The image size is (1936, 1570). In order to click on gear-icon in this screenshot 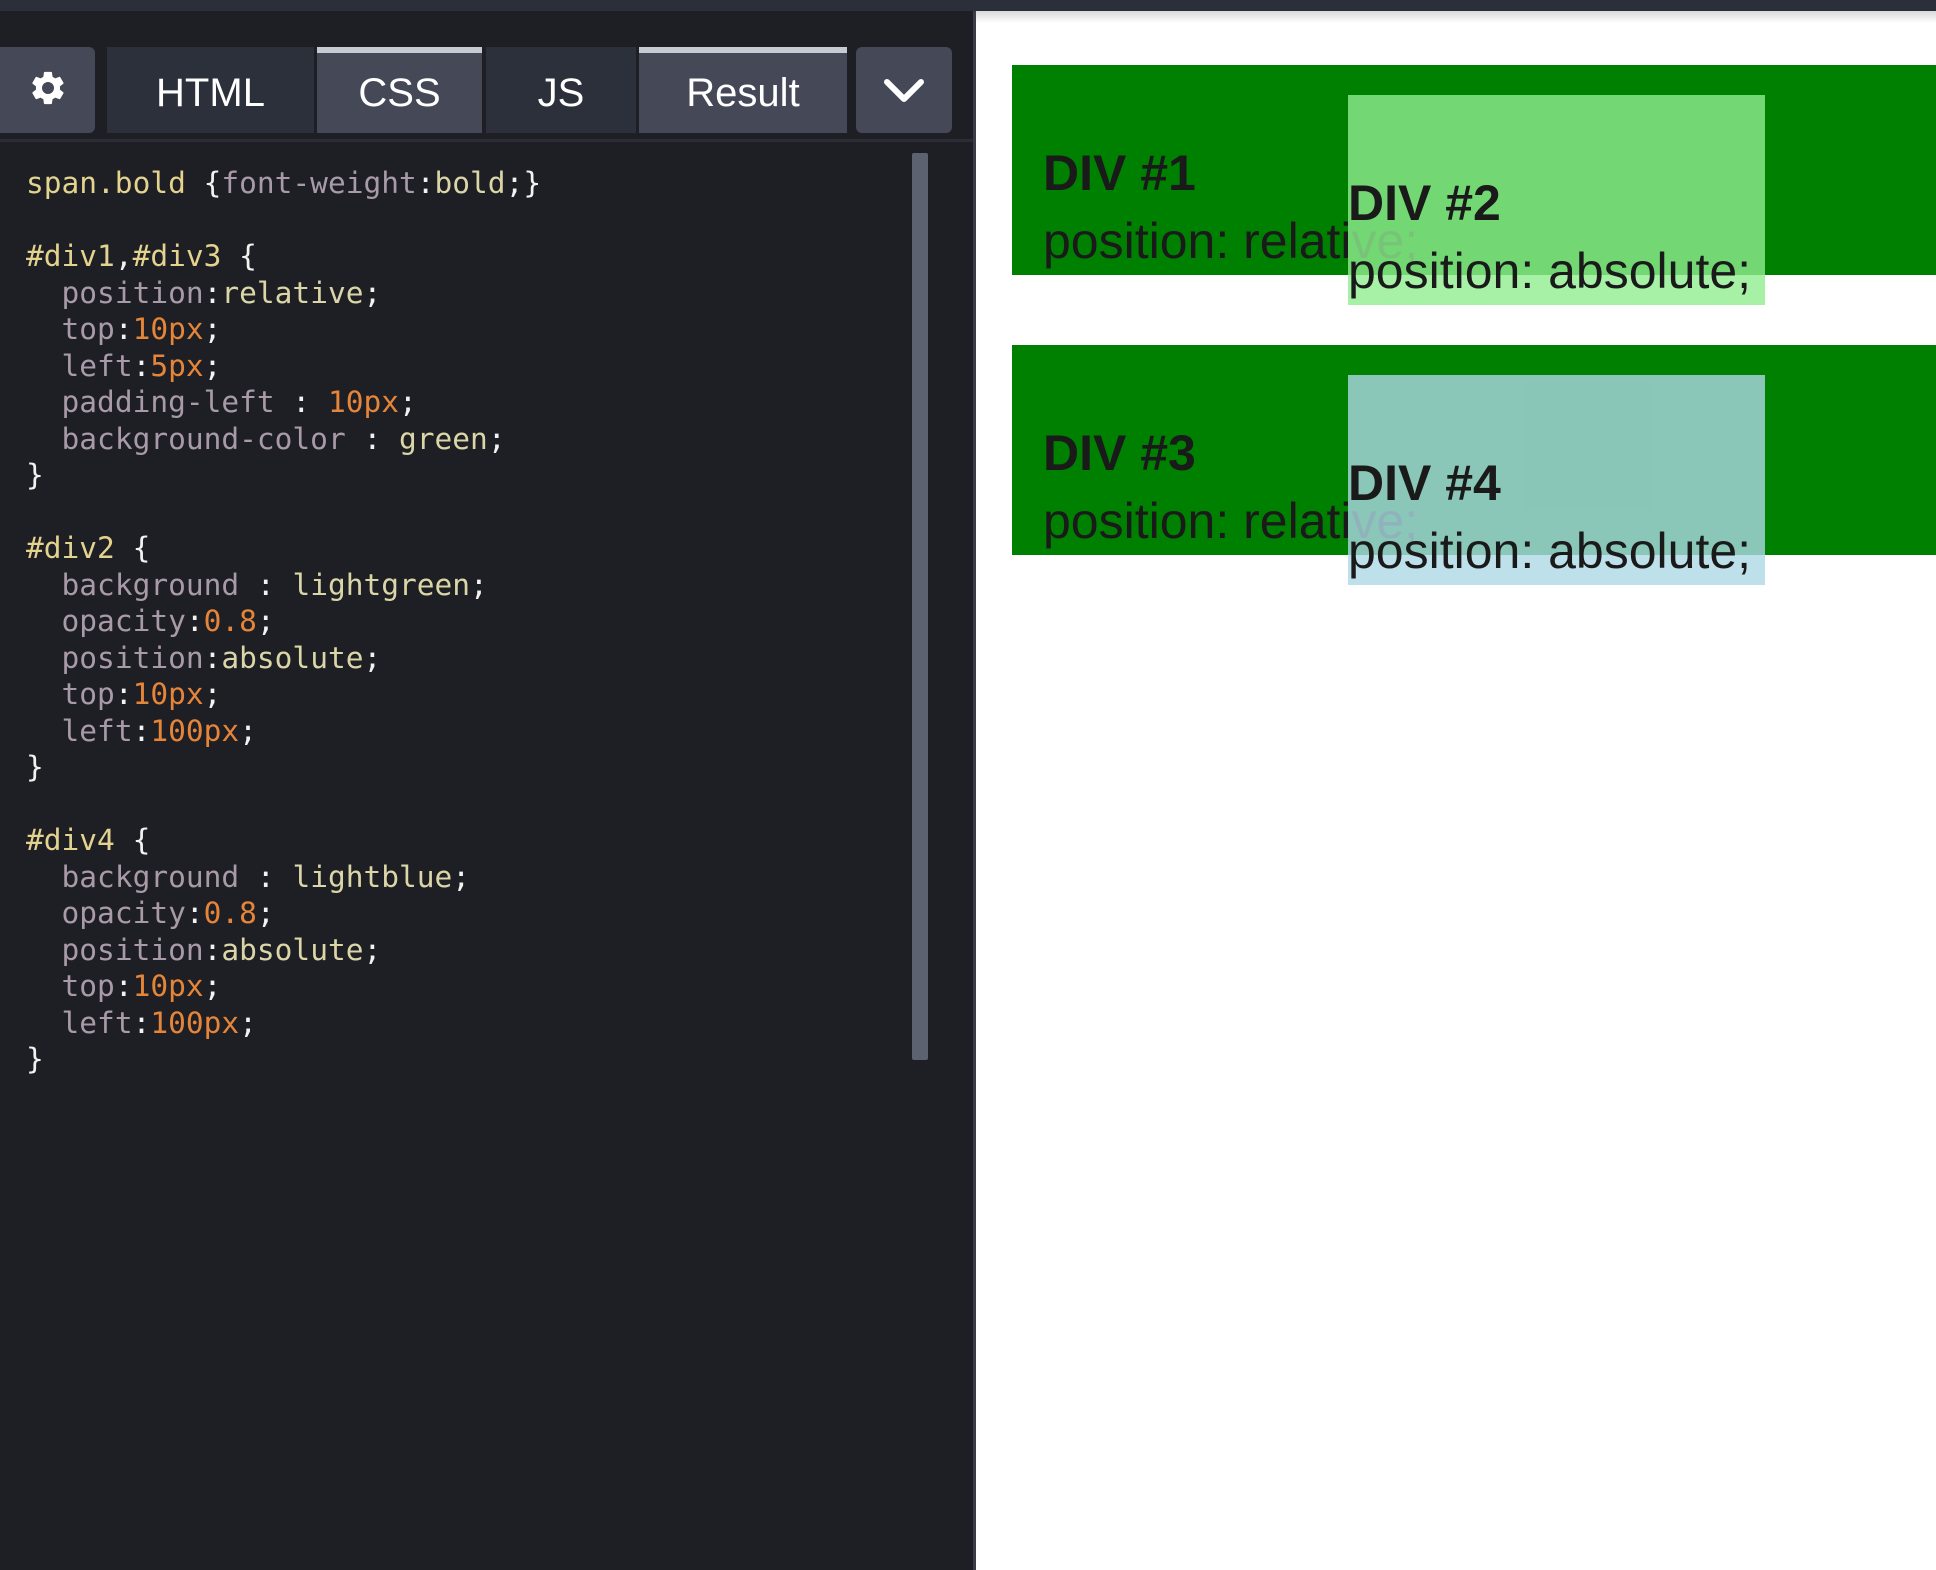, I will do `click(48, 93)`.